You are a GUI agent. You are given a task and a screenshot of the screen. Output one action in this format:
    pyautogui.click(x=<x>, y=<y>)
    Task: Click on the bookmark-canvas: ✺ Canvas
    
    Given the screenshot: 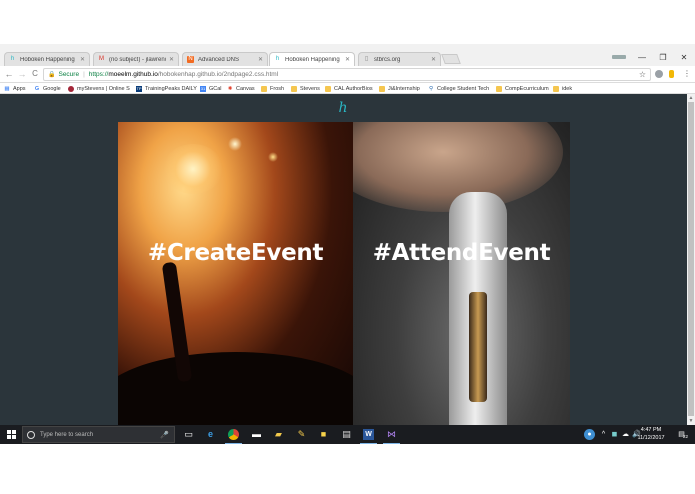 What is the action you would take?
    pyautogui.click(x=241, y=88)
    